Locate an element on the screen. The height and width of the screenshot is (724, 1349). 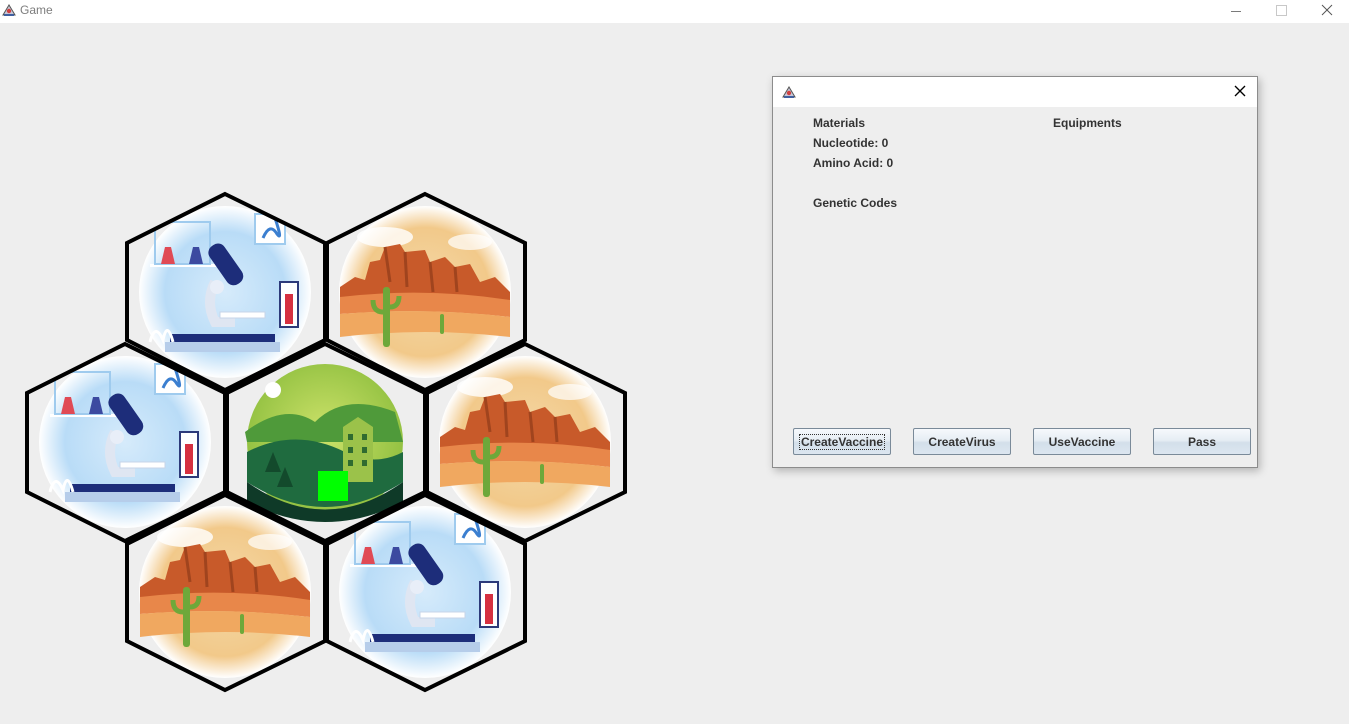
use-vaccine-button: UseVaccine is located at coordinates (1082, 441).